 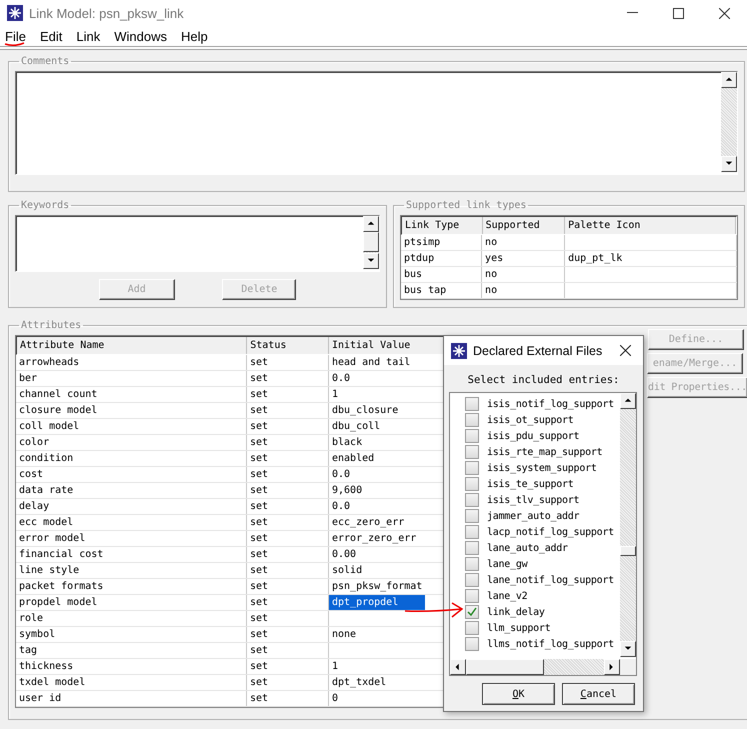 I want to click on table-cell: yes, so click(x=494, y=258).